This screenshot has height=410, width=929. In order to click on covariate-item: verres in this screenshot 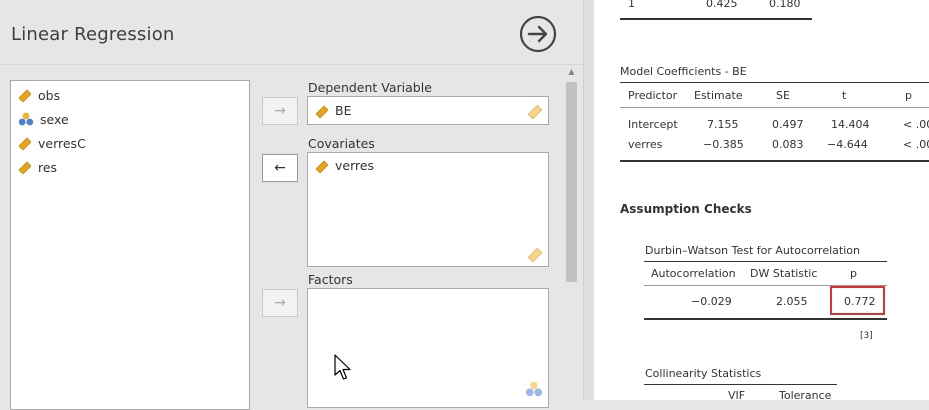, I will do `click(344, 165)`.